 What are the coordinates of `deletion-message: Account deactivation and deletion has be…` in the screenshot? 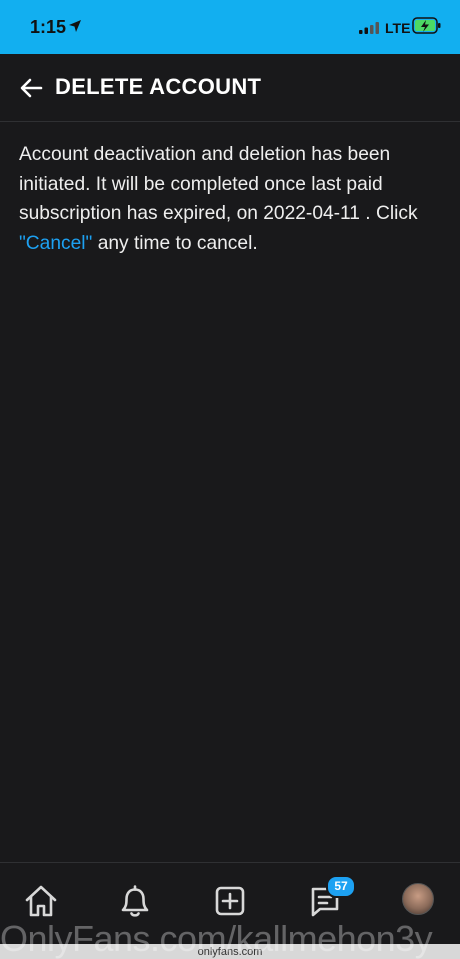 It's located at (229, 199).